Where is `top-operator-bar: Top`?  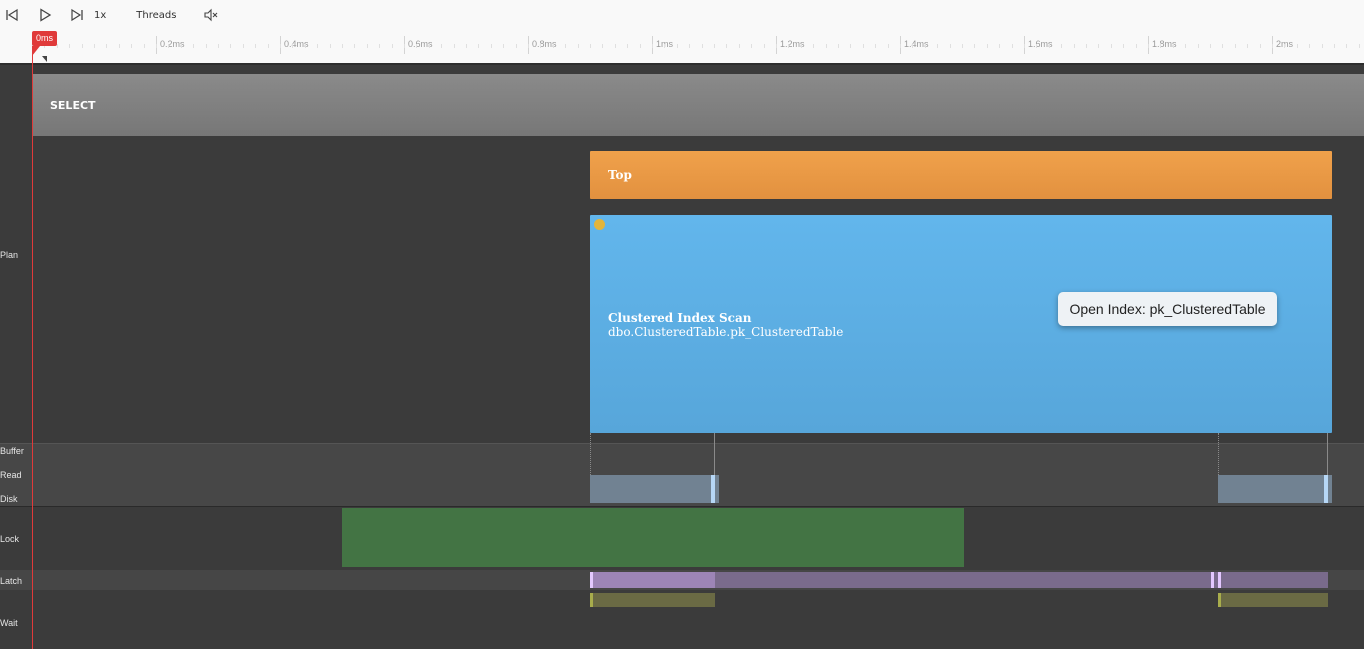
top-operator-bar: Top is located at coordinates (961, 175).